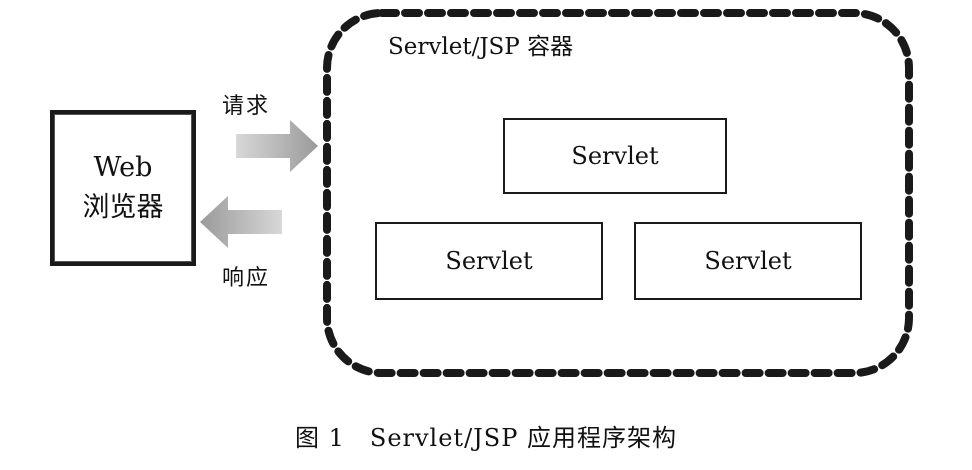 This screenshot has width=972, height=470. I want to click on request-arrow-icon, so click(278, 146).